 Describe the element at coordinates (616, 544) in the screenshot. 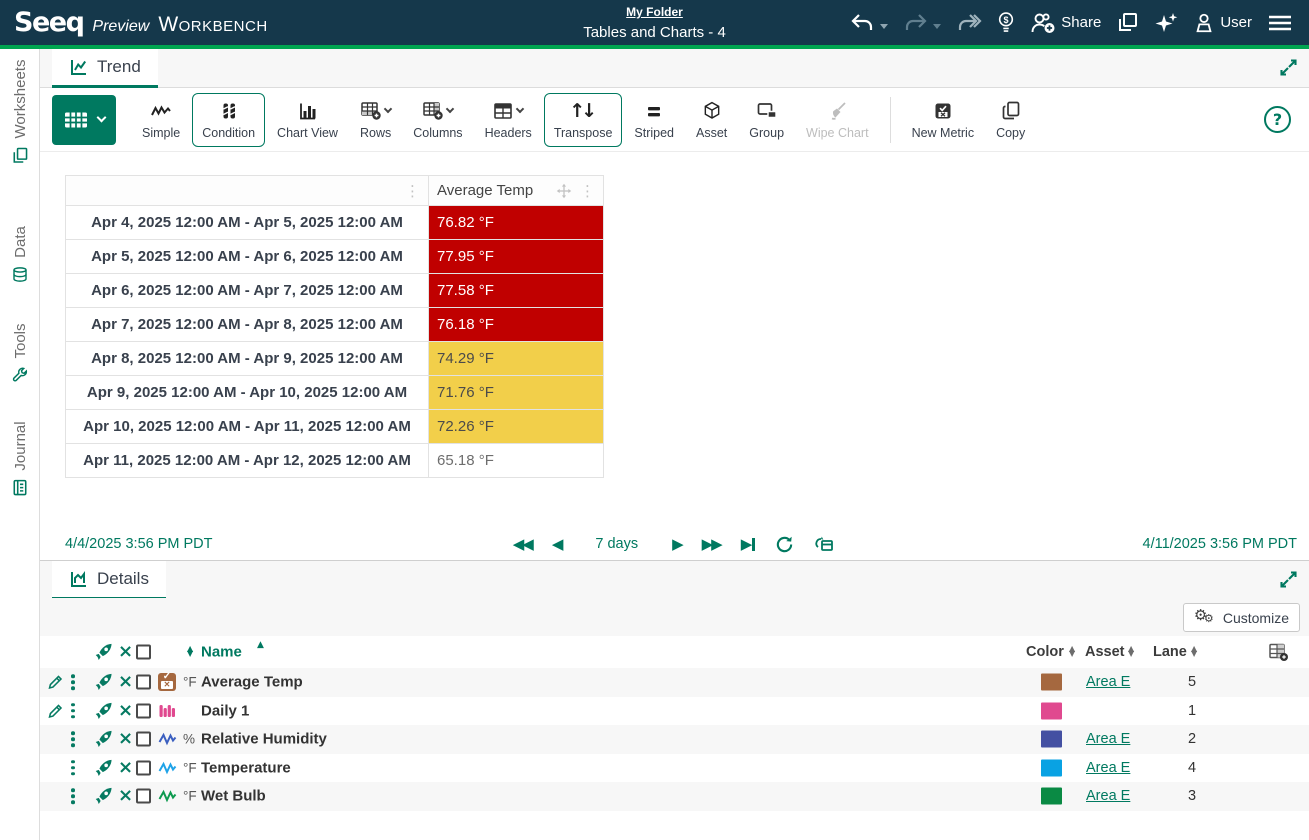

I see `range-duration: 7 days` at that location.